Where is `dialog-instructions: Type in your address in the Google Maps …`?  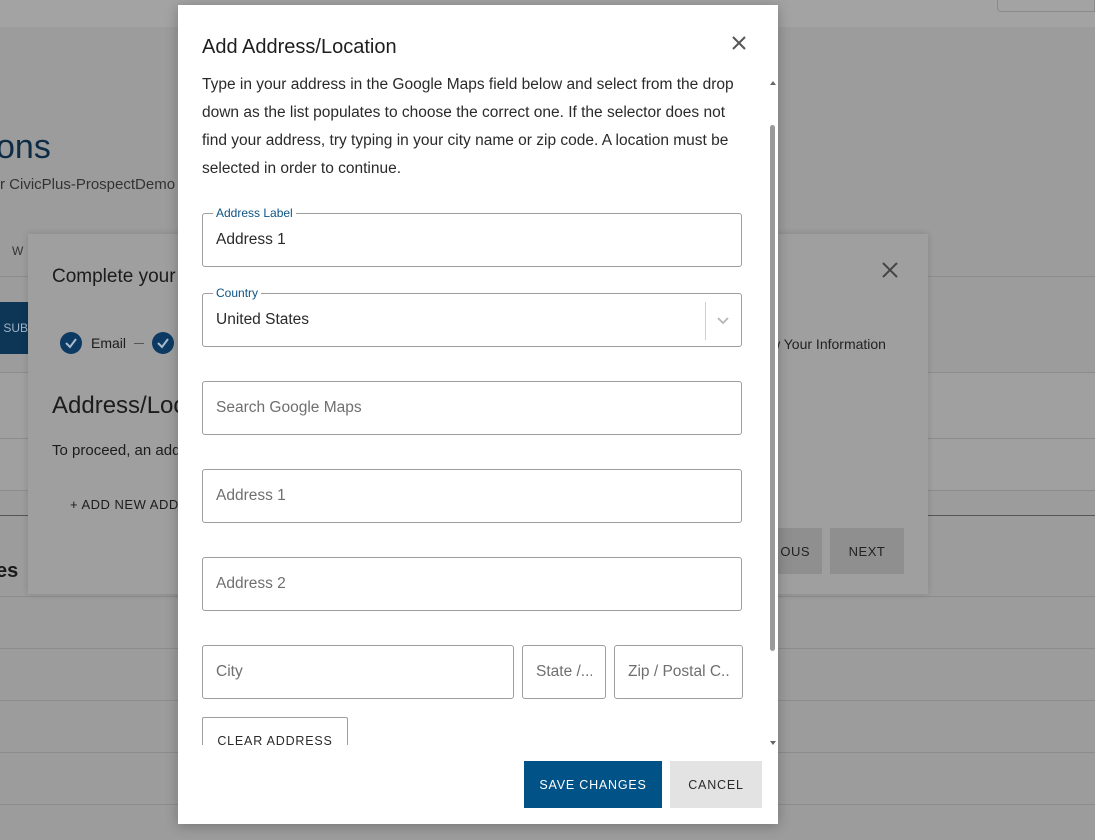 dialog-instructions: Type in your address in the Google Maps … is located at coordinates (468, 126).